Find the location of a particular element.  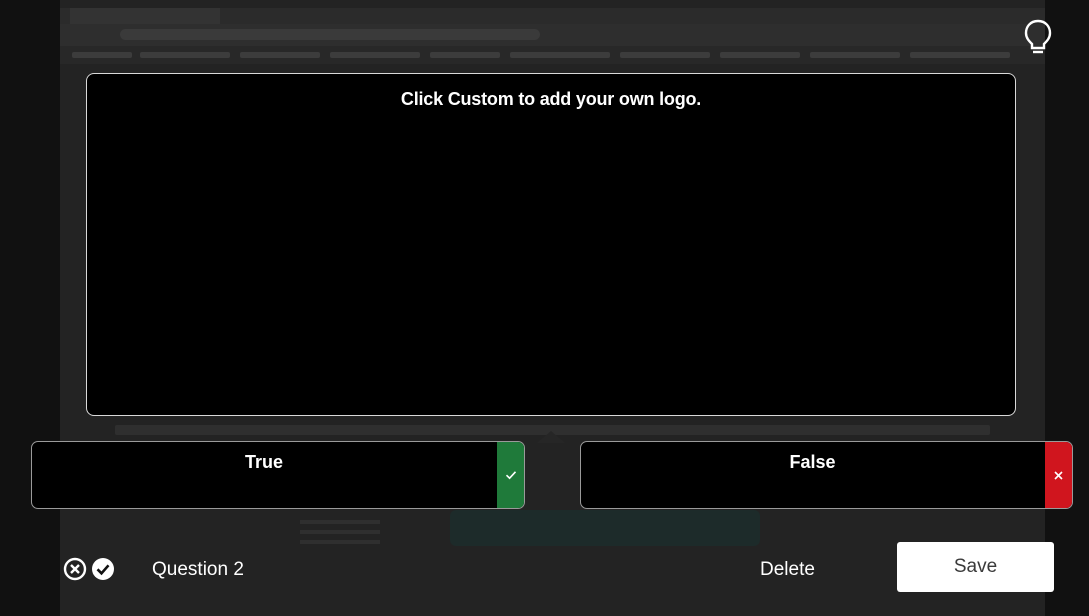

background-url is located at coordinates (330, 34).